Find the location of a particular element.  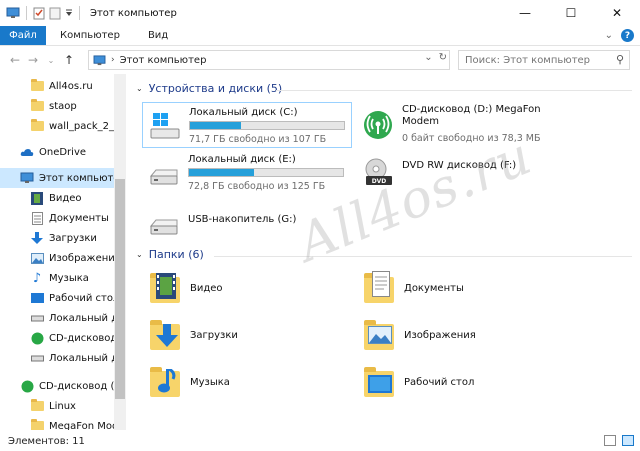

sidebar-item-label: Этот компьютер is located at coordinates (76, 178).